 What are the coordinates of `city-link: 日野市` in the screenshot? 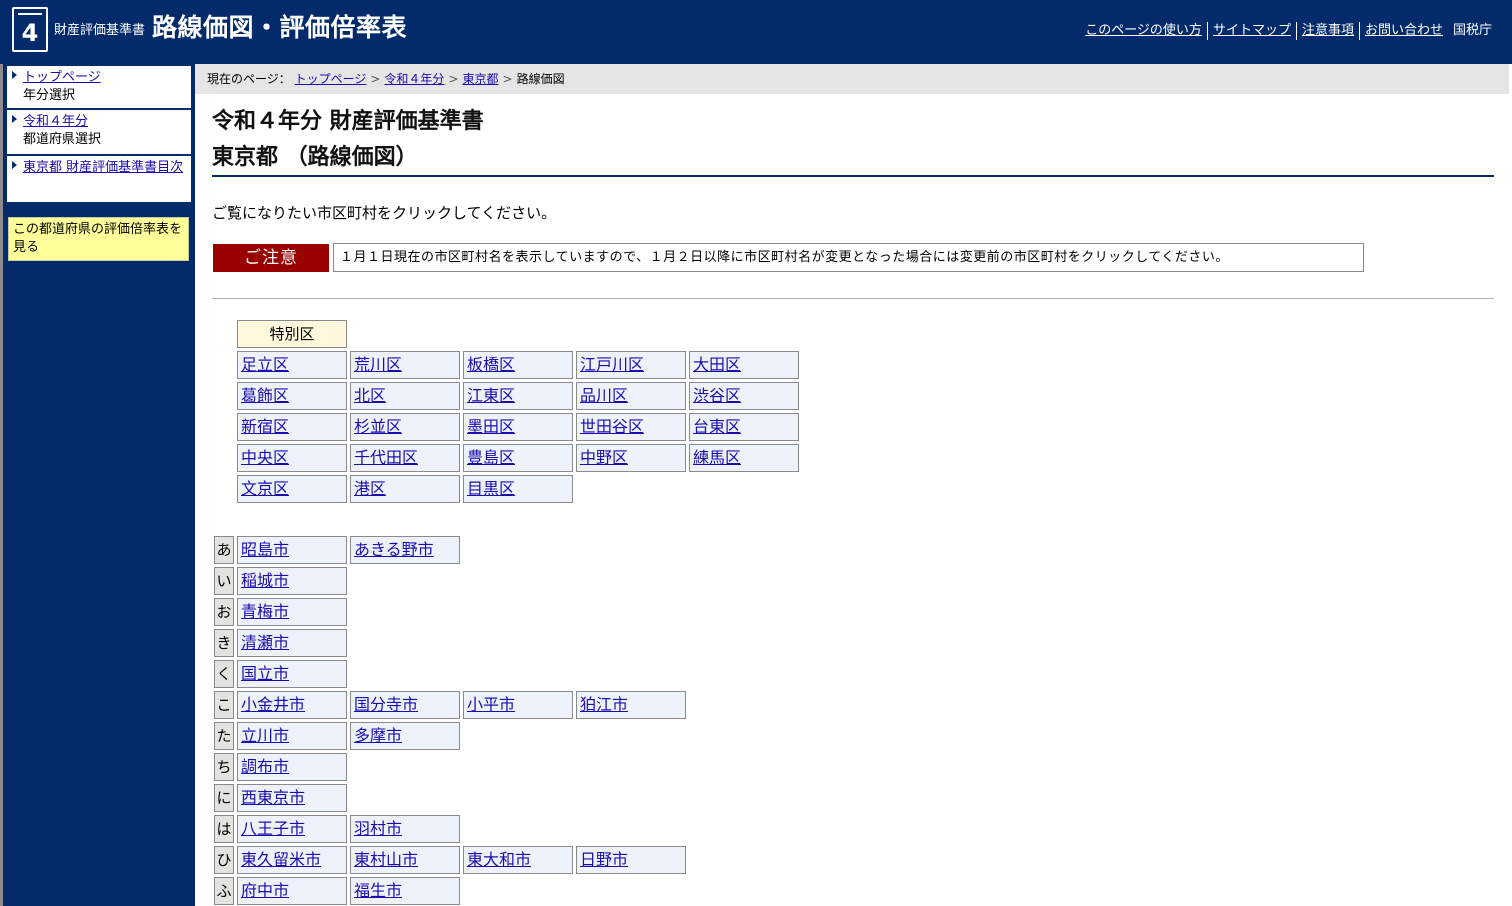 It's located at (604, 859).